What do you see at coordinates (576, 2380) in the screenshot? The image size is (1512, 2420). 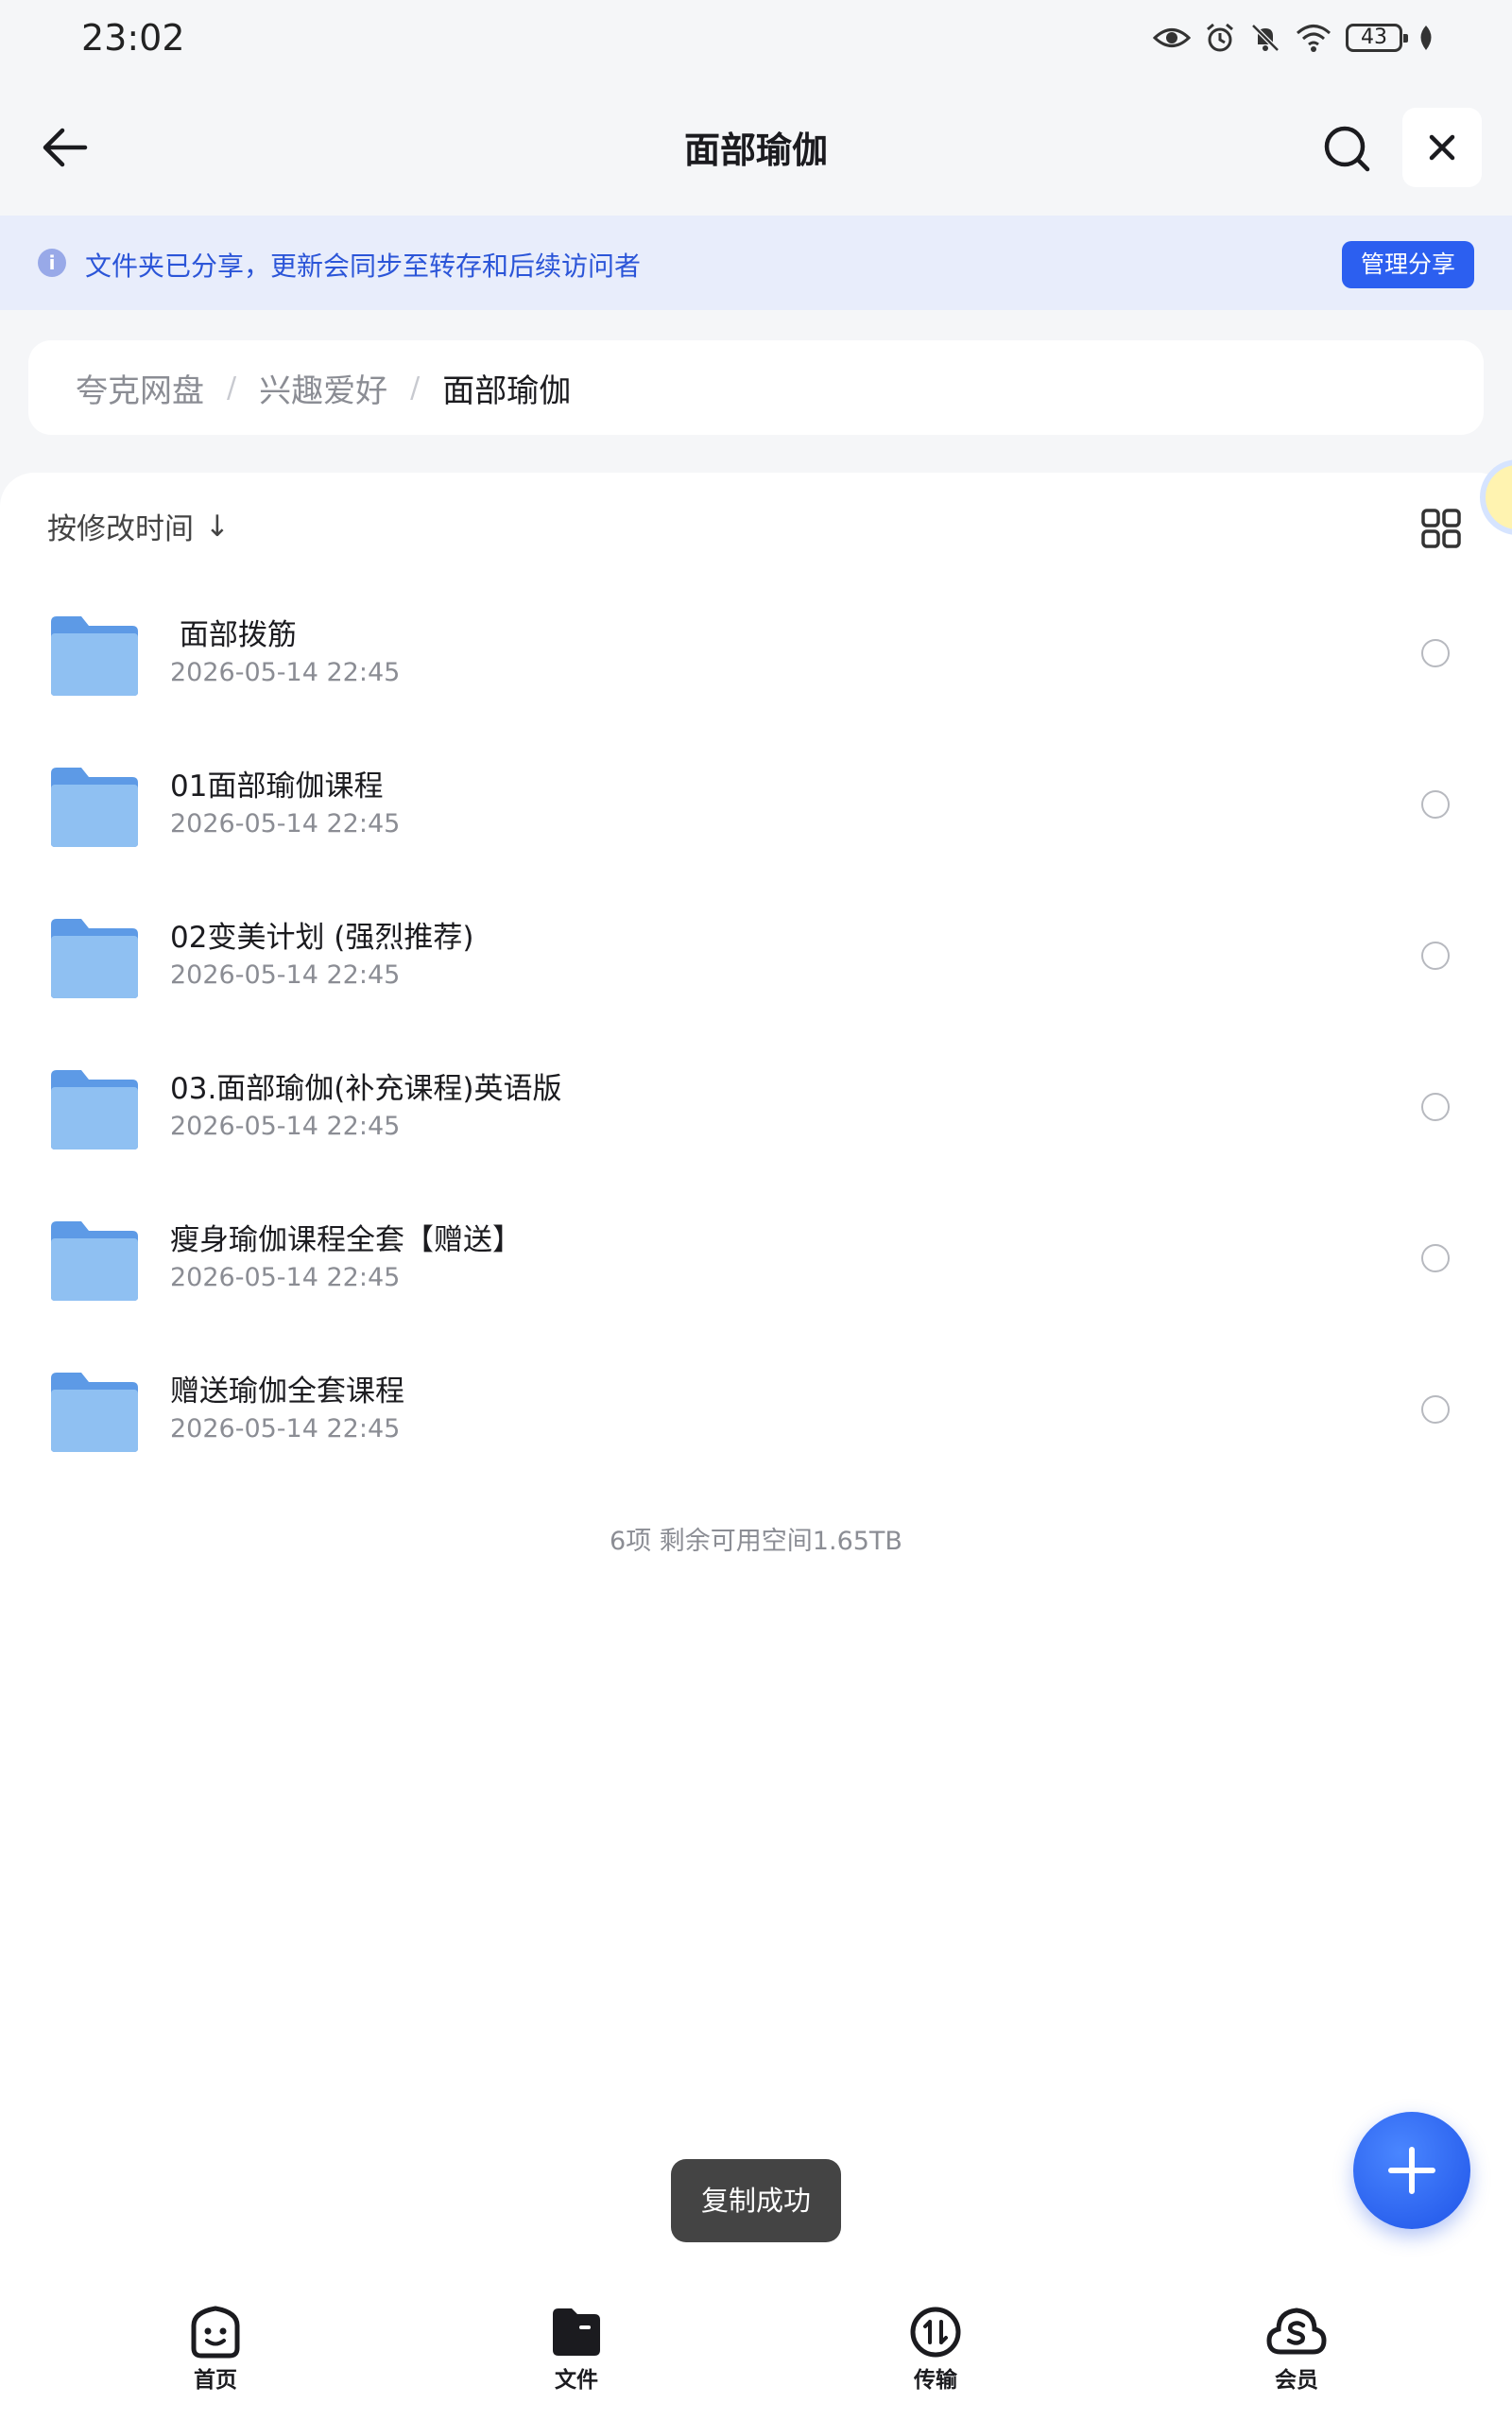 I see `nav-label-files: 文件` at bounding box center [576, 2380].